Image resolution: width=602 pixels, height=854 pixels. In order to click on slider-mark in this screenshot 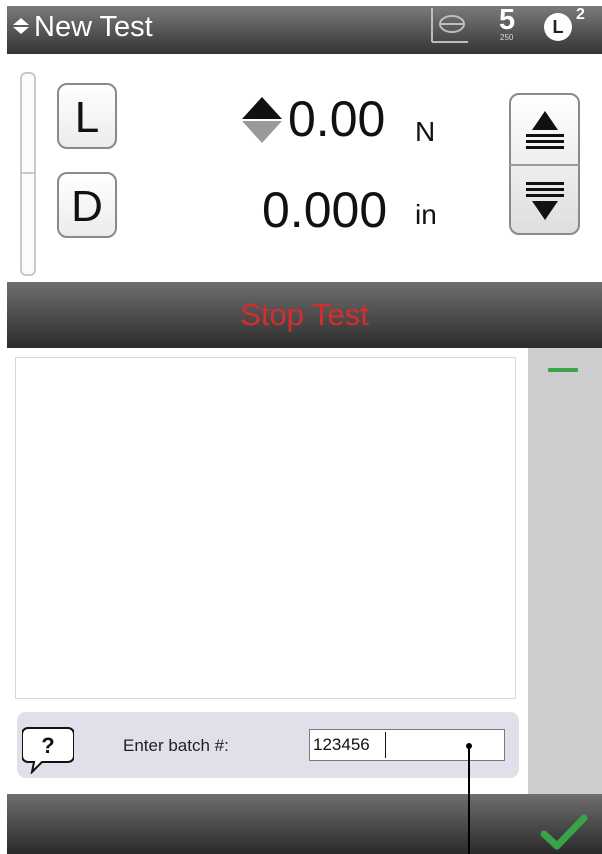, I will do `click(28, 173)`.